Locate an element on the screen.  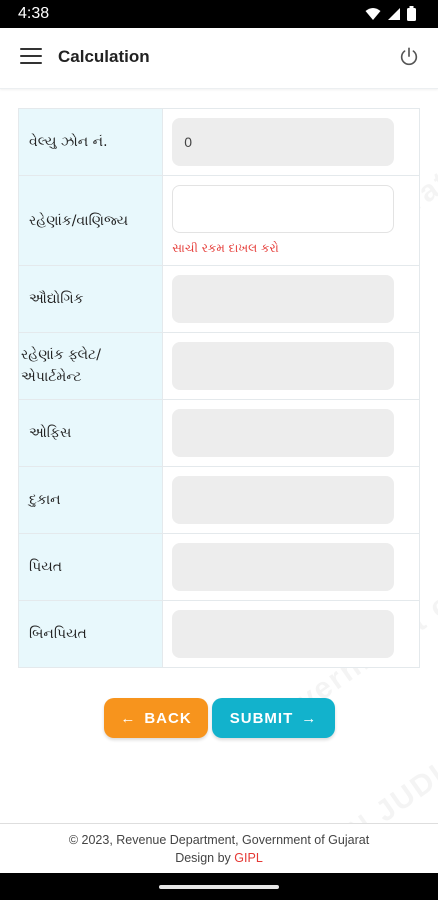
system-icons is located at coordinates (390, 13).